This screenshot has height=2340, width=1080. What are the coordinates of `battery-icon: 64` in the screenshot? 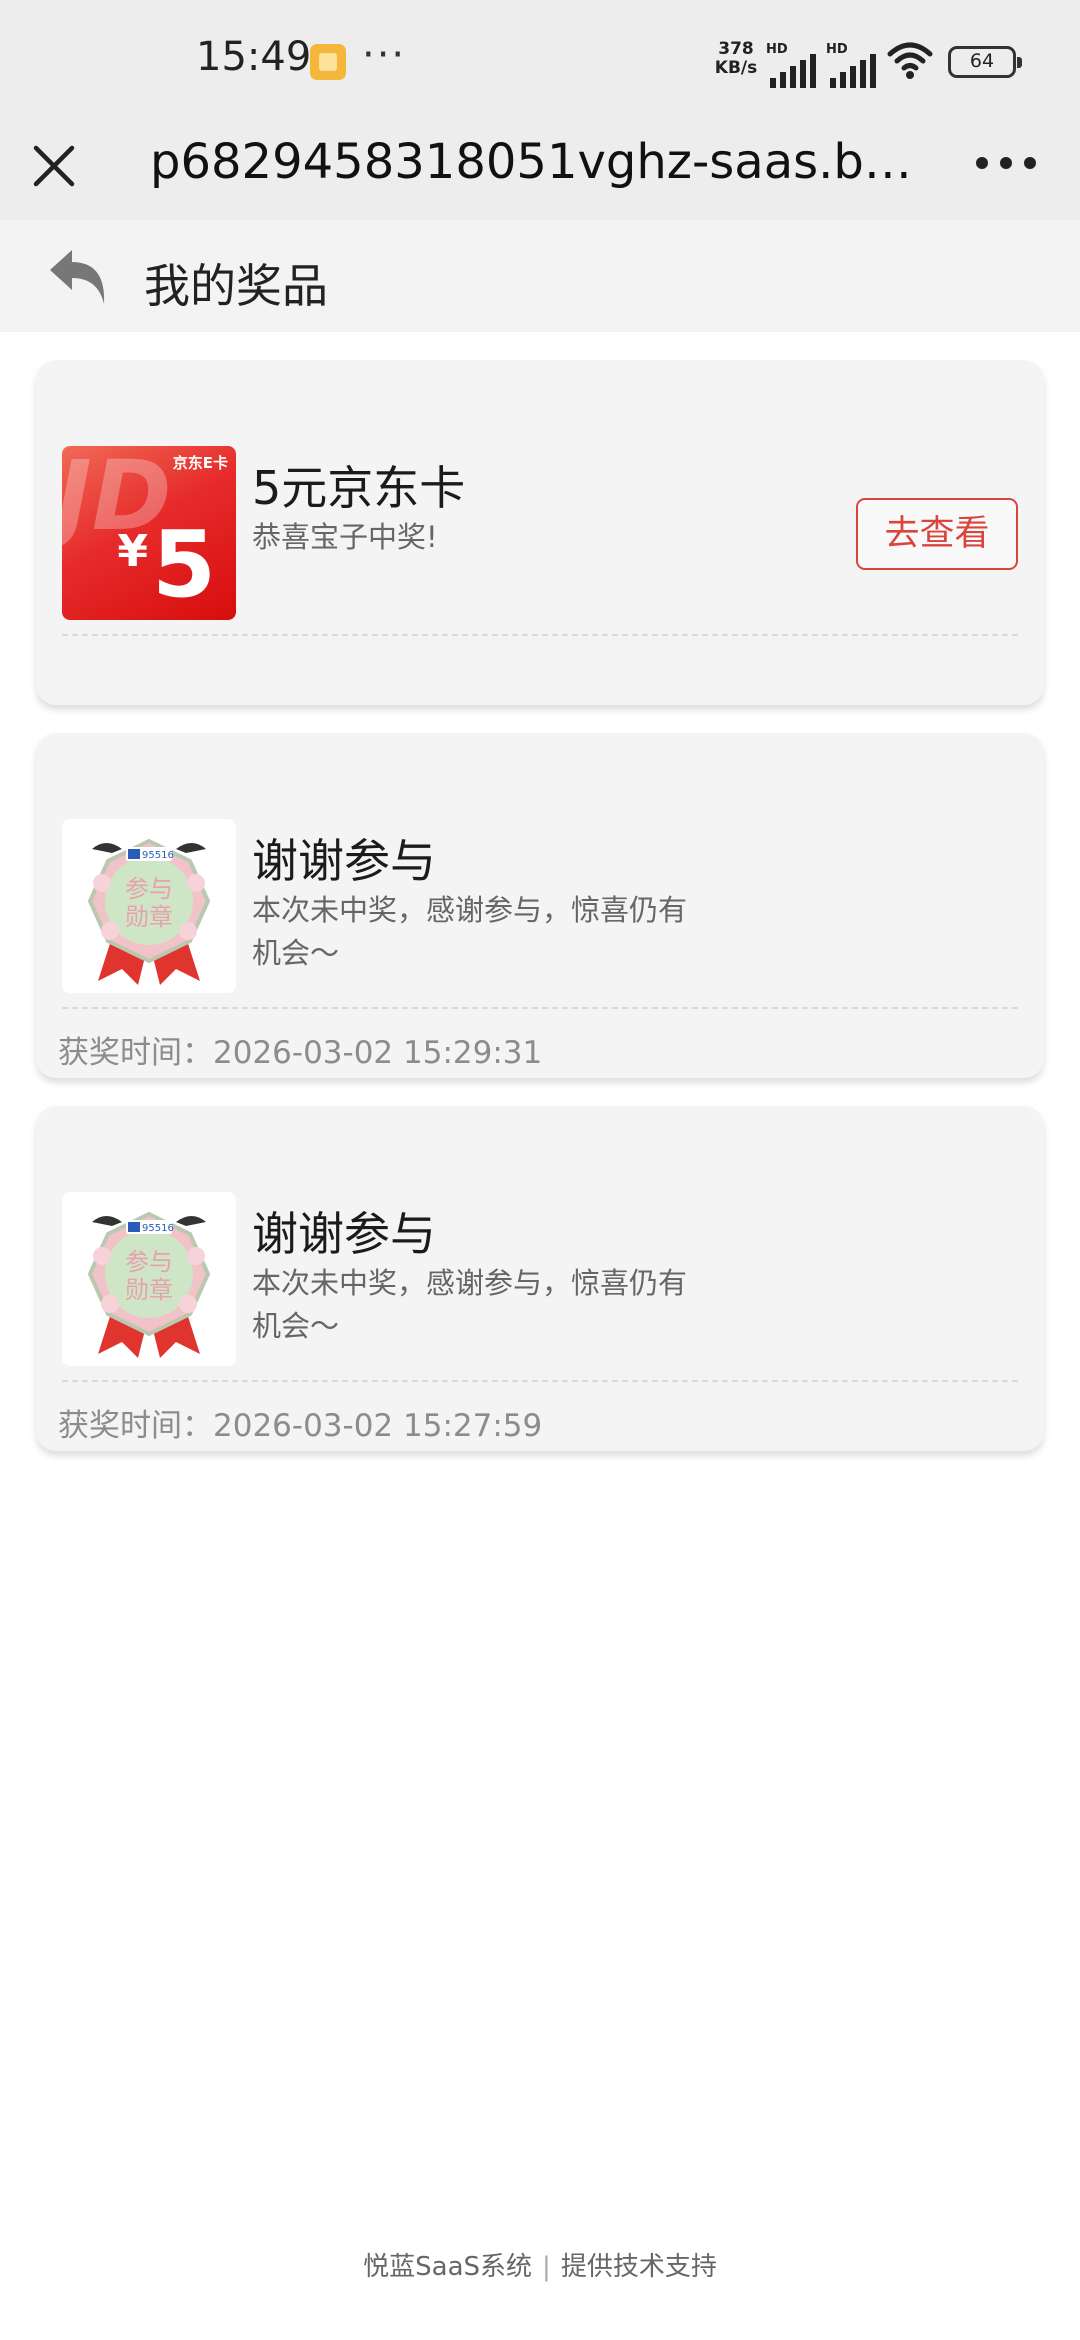 It's located at (985, 62).